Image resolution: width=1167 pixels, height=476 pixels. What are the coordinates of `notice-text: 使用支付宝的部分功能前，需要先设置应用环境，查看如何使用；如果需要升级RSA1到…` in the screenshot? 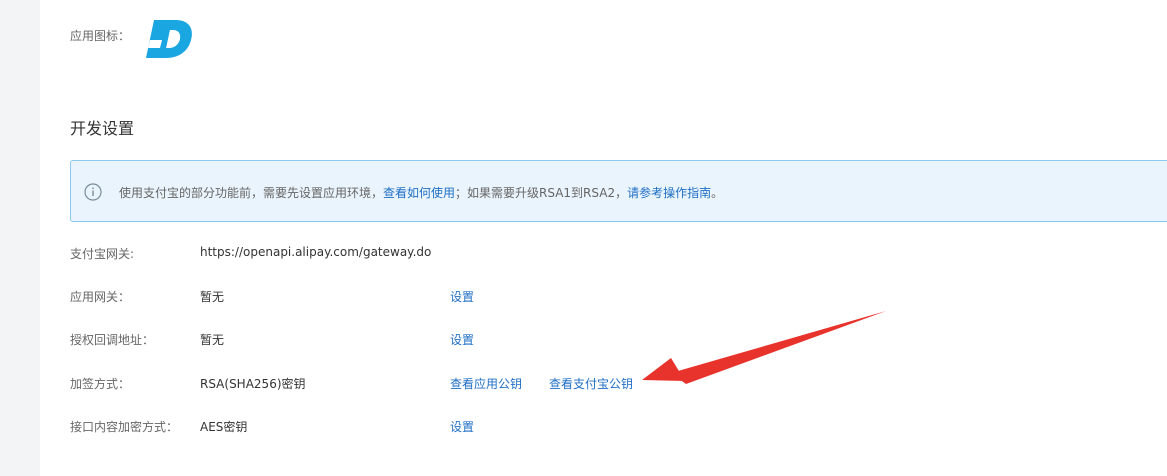 It's located at (421, 192).